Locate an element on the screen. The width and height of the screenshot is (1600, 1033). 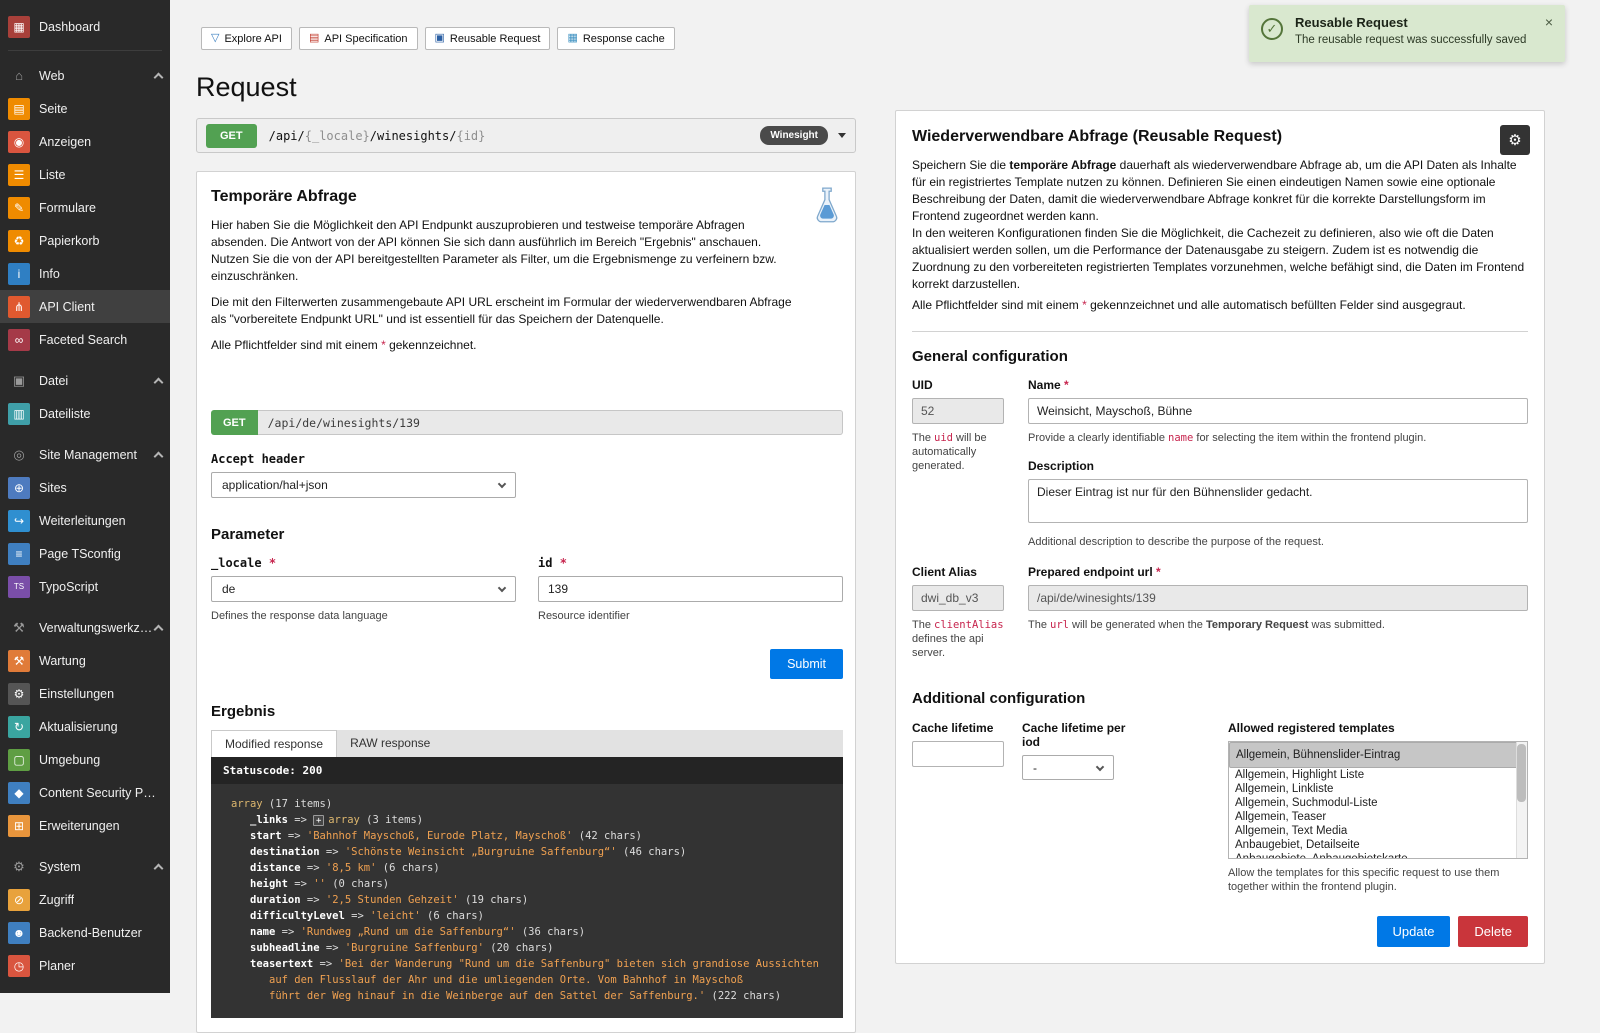
sidebar-item-weiterleitungen: ↪ Weiterleitungen is located at coordinates (85, 520).